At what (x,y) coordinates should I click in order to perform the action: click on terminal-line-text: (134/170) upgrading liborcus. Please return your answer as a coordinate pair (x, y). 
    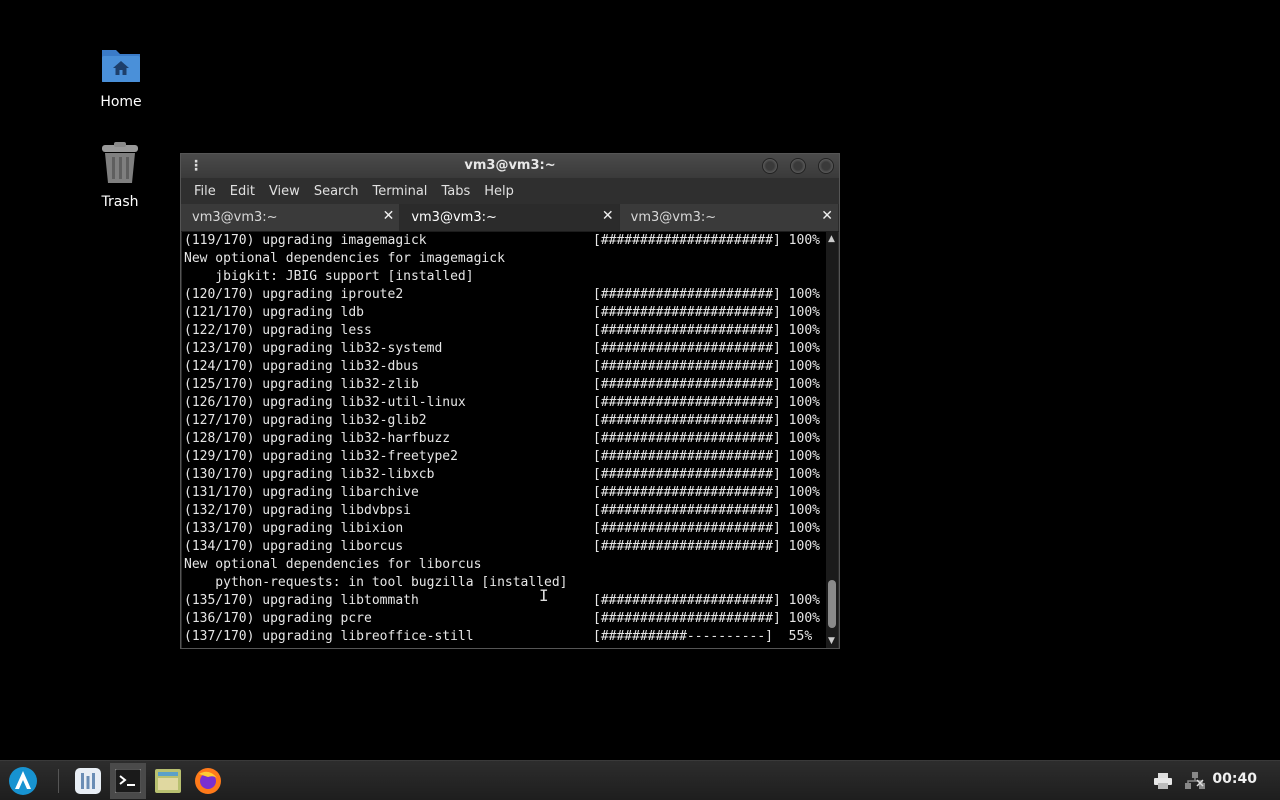
    Looking at the image, I should click on (294, 546).